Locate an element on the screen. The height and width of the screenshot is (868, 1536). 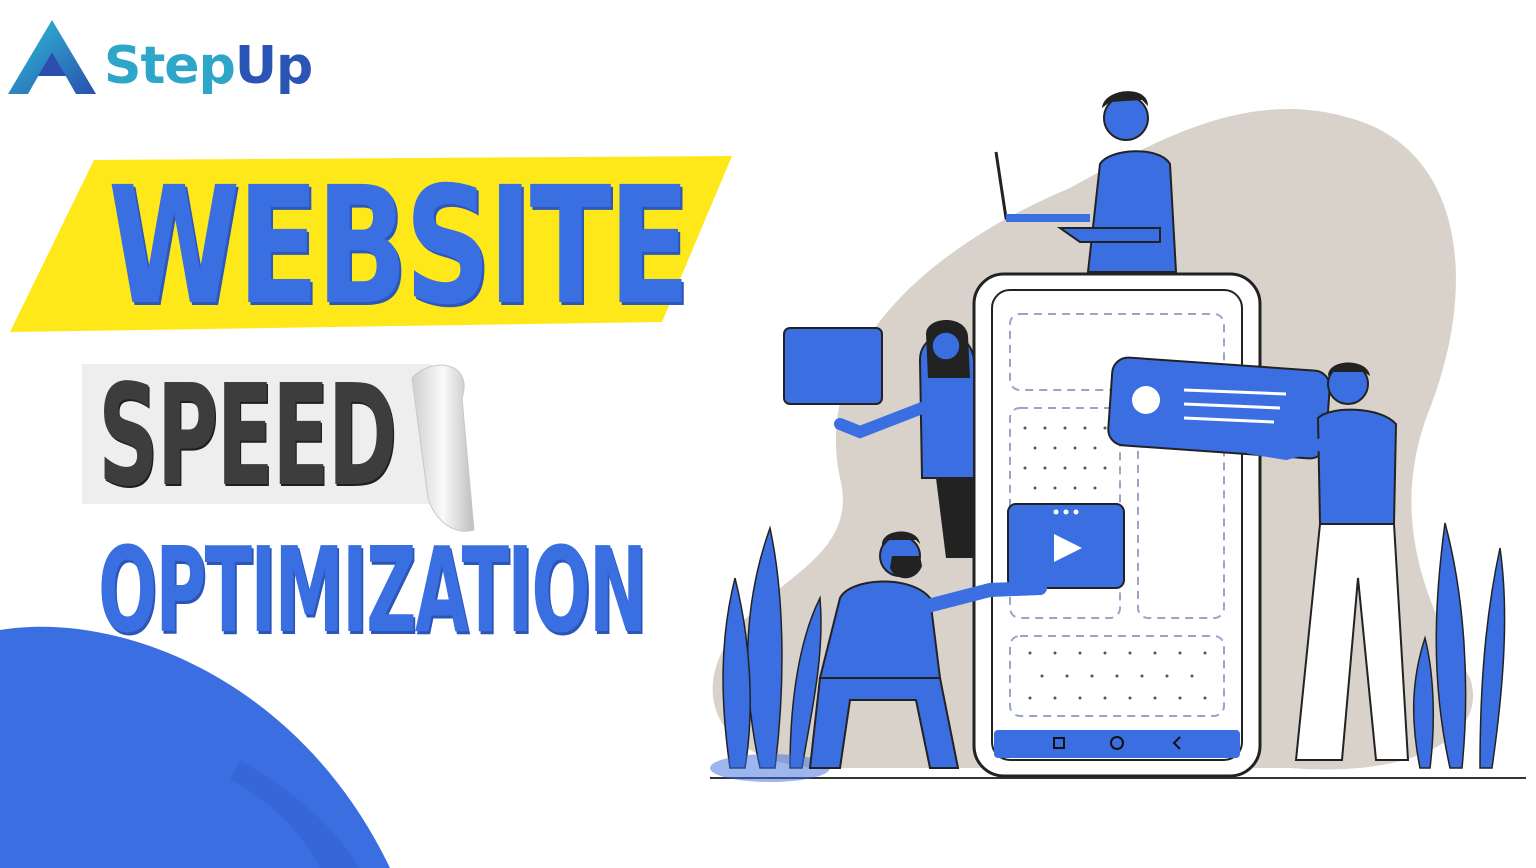
headline-speed: SPEED is located at coordinates (247, 436).